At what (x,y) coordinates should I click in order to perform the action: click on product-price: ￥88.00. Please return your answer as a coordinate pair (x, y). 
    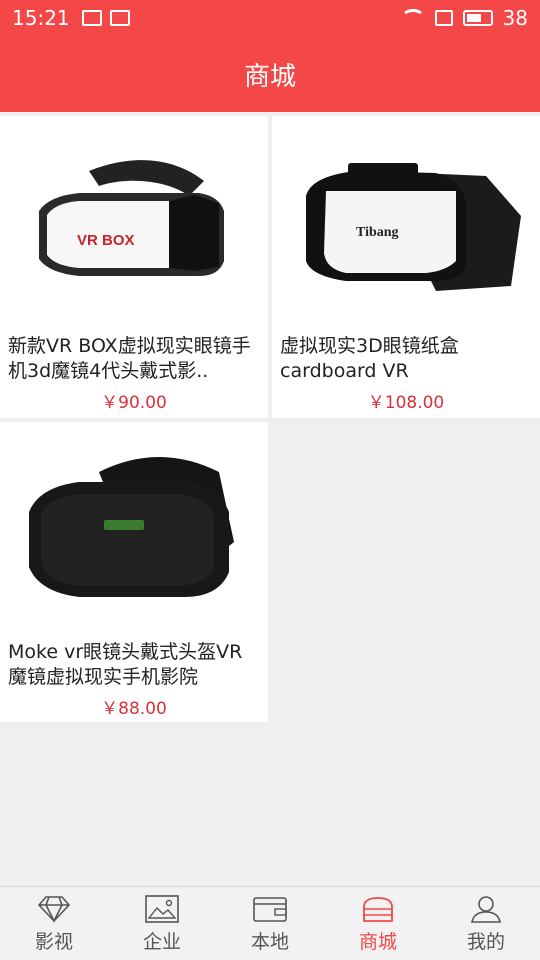
    Looking at the image, I should click on (134, 709).